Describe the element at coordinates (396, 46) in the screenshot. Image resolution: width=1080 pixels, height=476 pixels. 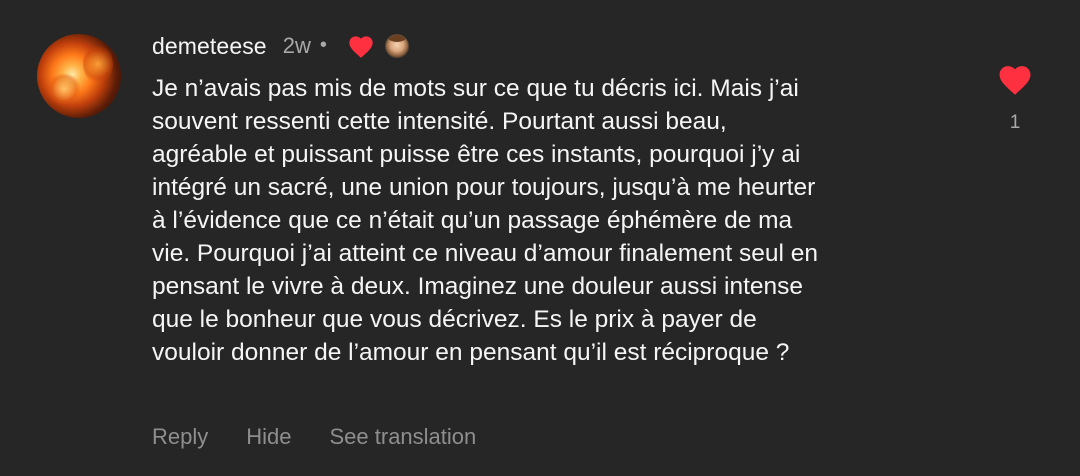
I see `author-avatar` at that location.